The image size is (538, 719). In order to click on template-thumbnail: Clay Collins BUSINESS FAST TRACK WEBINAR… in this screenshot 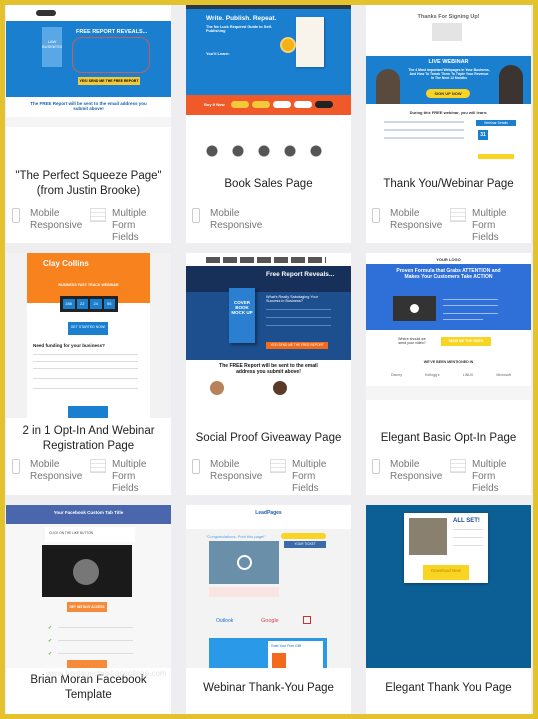, I will do `click(88, 335)`.